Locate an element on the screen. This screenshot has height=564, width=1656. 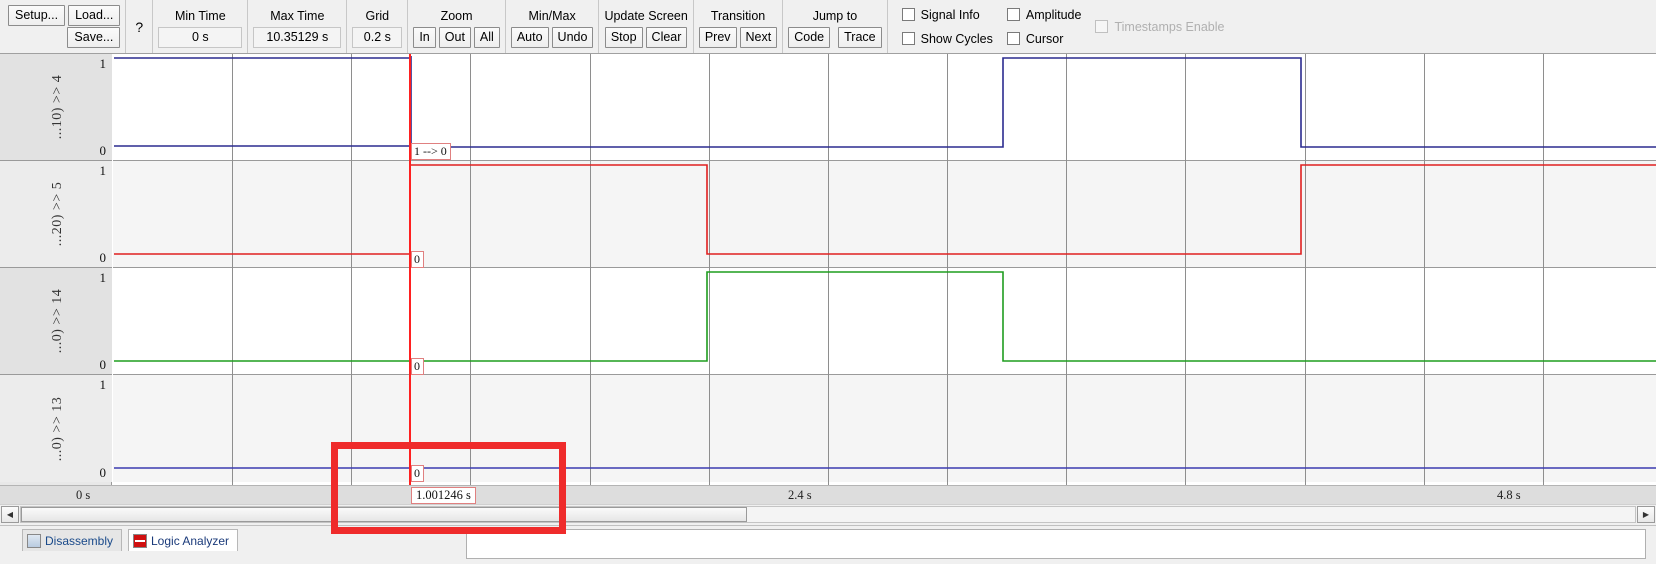
signal-info-checkbox is located at coordinates (908, 14).